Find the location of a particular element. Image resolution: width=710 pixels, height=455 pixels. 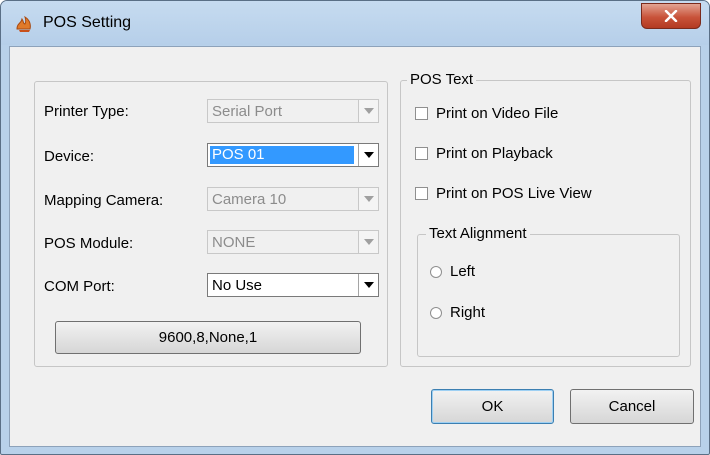

text-alignment-legend: Text Alignment is located at coordinates (478, 233).